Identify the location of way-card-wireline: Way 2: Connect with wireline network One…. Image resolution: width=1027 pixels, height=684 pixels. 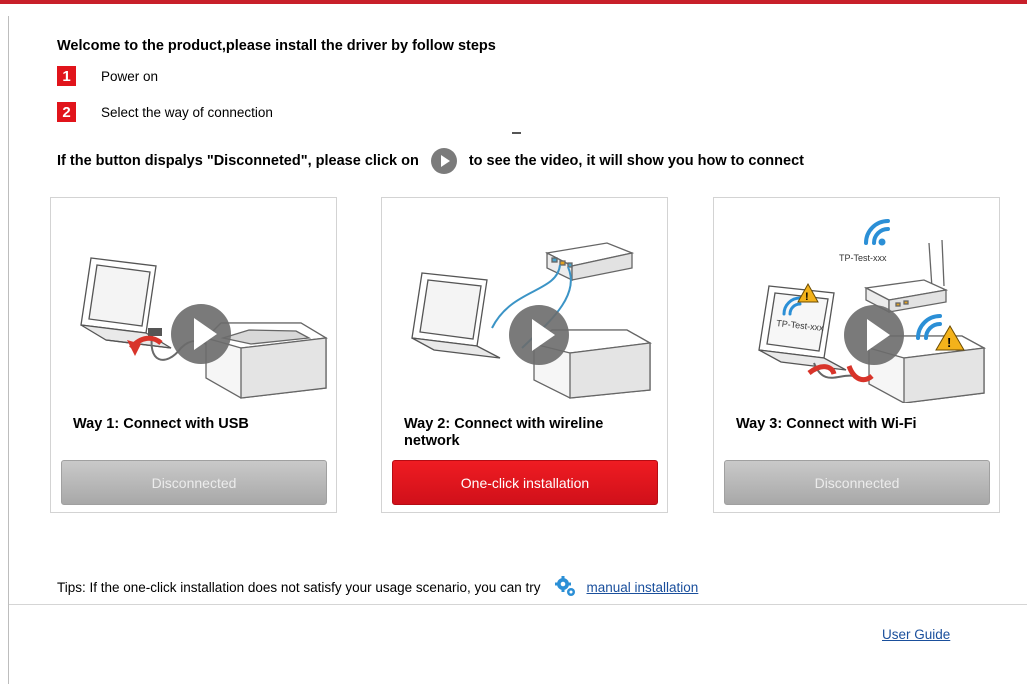
(524, 355).